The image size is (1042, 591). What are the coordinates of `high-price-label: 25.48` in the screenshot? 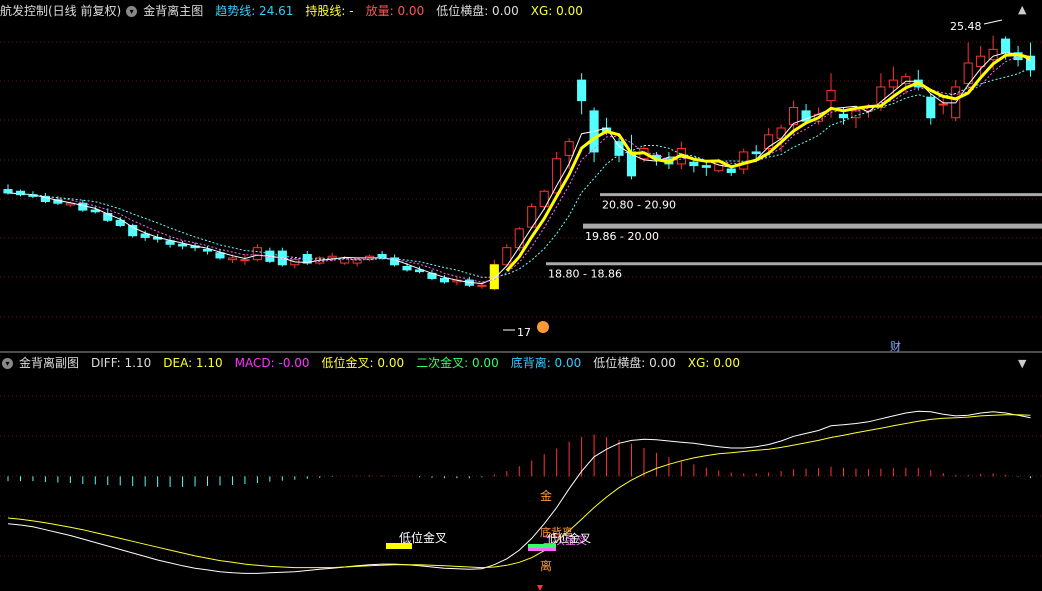 It's located at (966, 26).